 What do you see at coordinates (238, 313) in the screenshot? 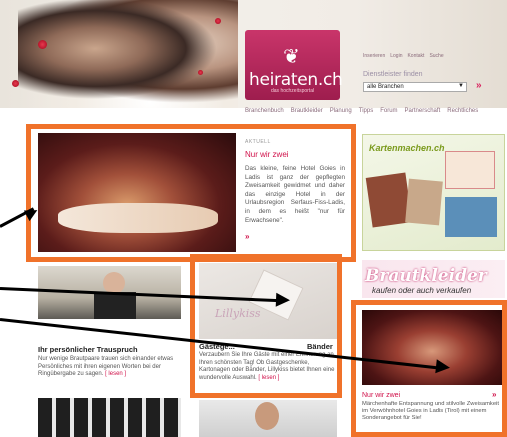
I see `lillykiss-brand: Lillykiss` at bounding box center [238, 313].